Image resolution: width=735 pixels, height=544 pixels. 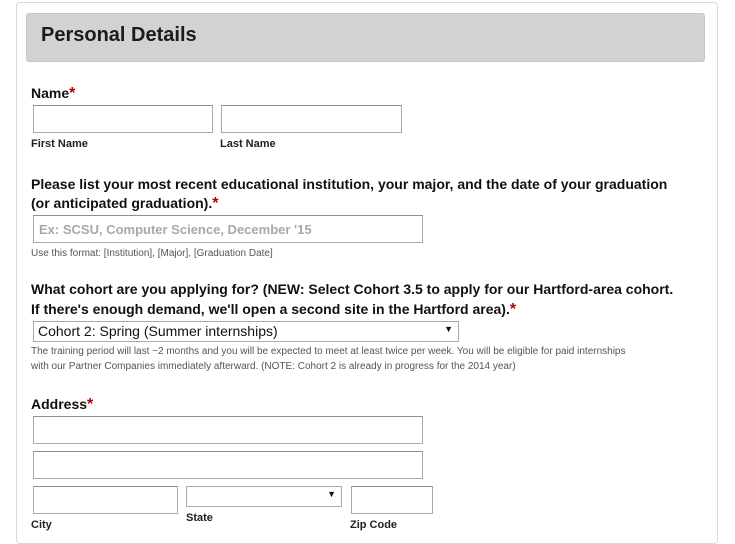 I want to click on last-name-input, so click(x=311, y=119).